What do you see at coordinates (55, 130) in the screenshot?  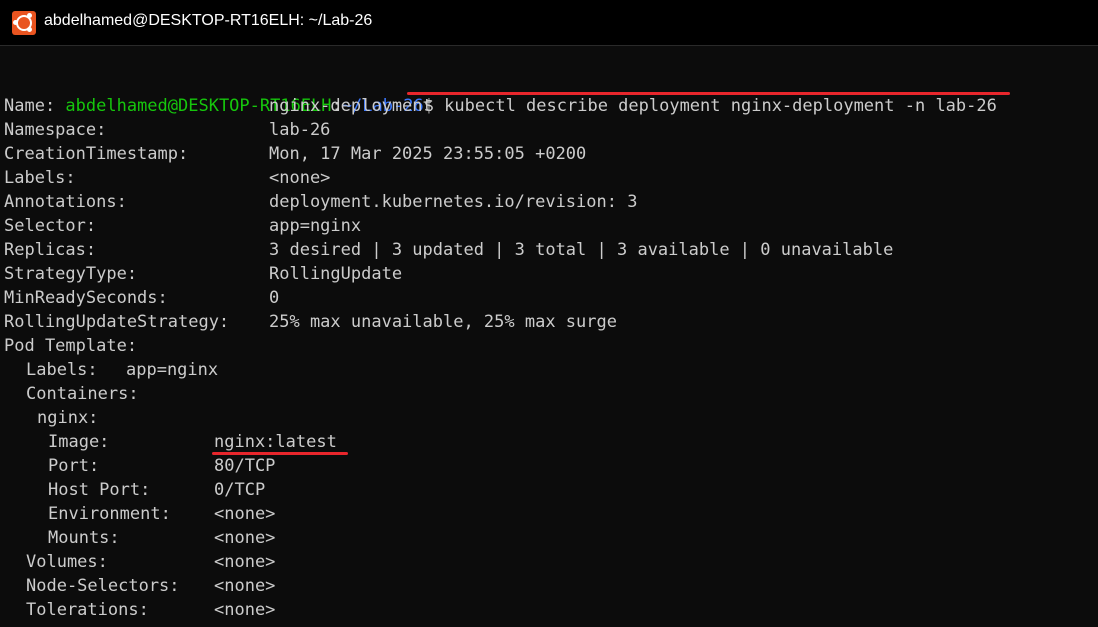 I see `field-key: Namespace:` at bounding box center [55, 130].